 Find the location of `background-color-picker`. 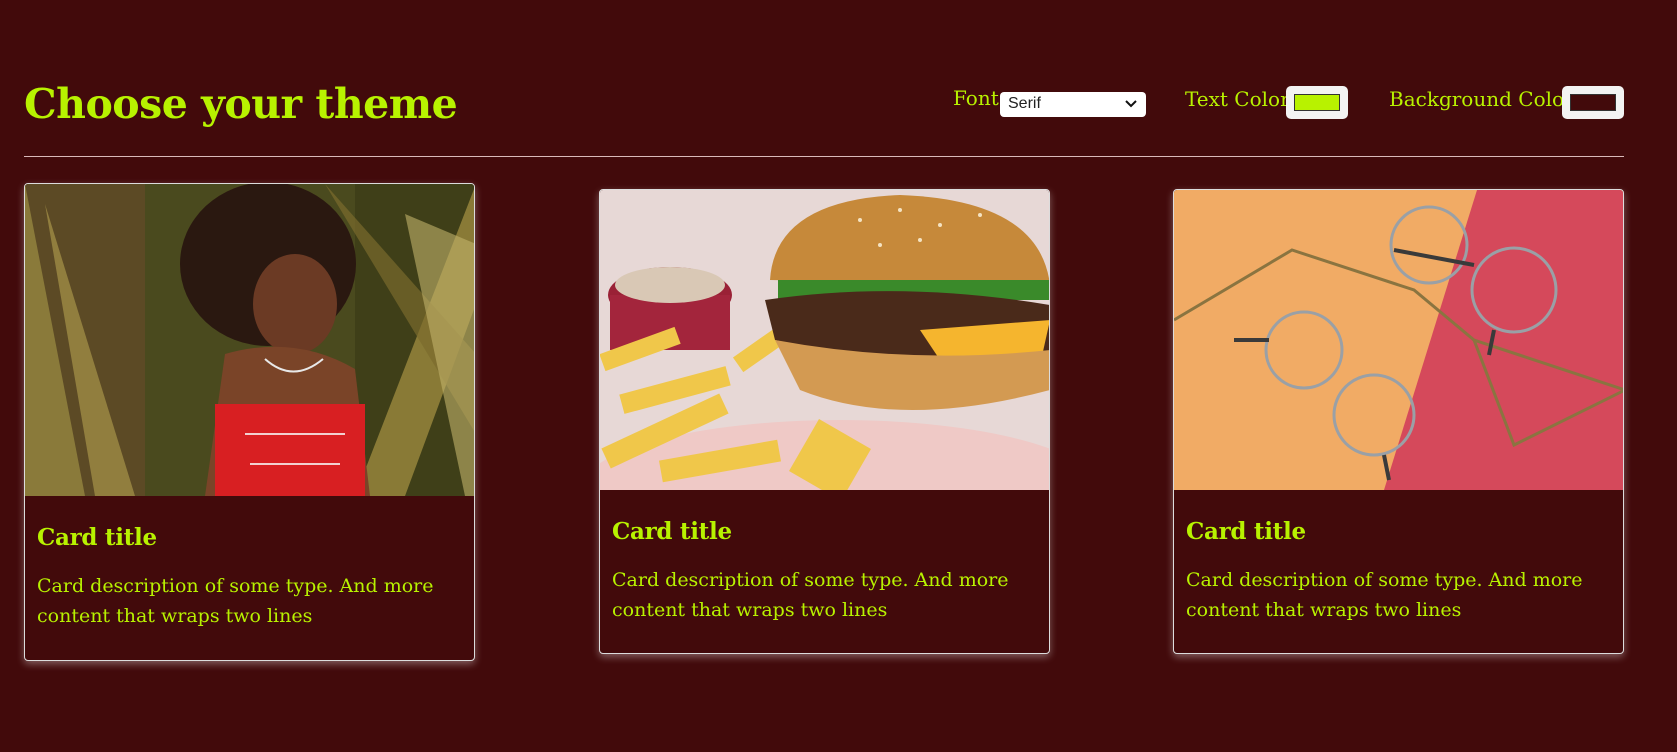

background-color-picker is located at coordinates (1593, 102).